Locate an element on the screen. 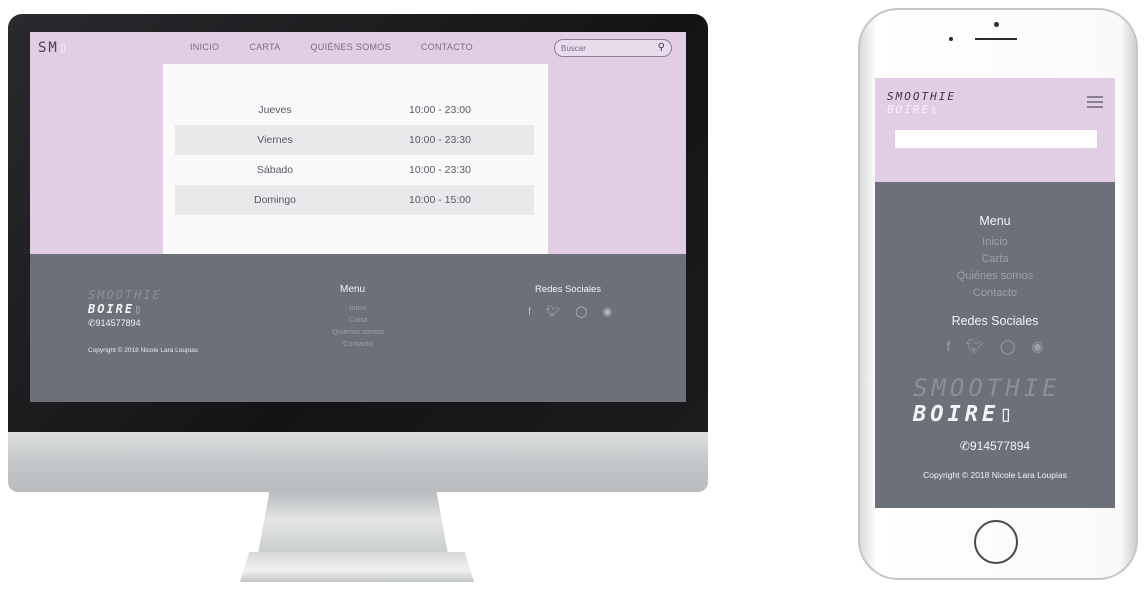 This screenshot has width=1144, height=595. hours-time: 10:00 - 23:00 is located at coordinates (440, 110).